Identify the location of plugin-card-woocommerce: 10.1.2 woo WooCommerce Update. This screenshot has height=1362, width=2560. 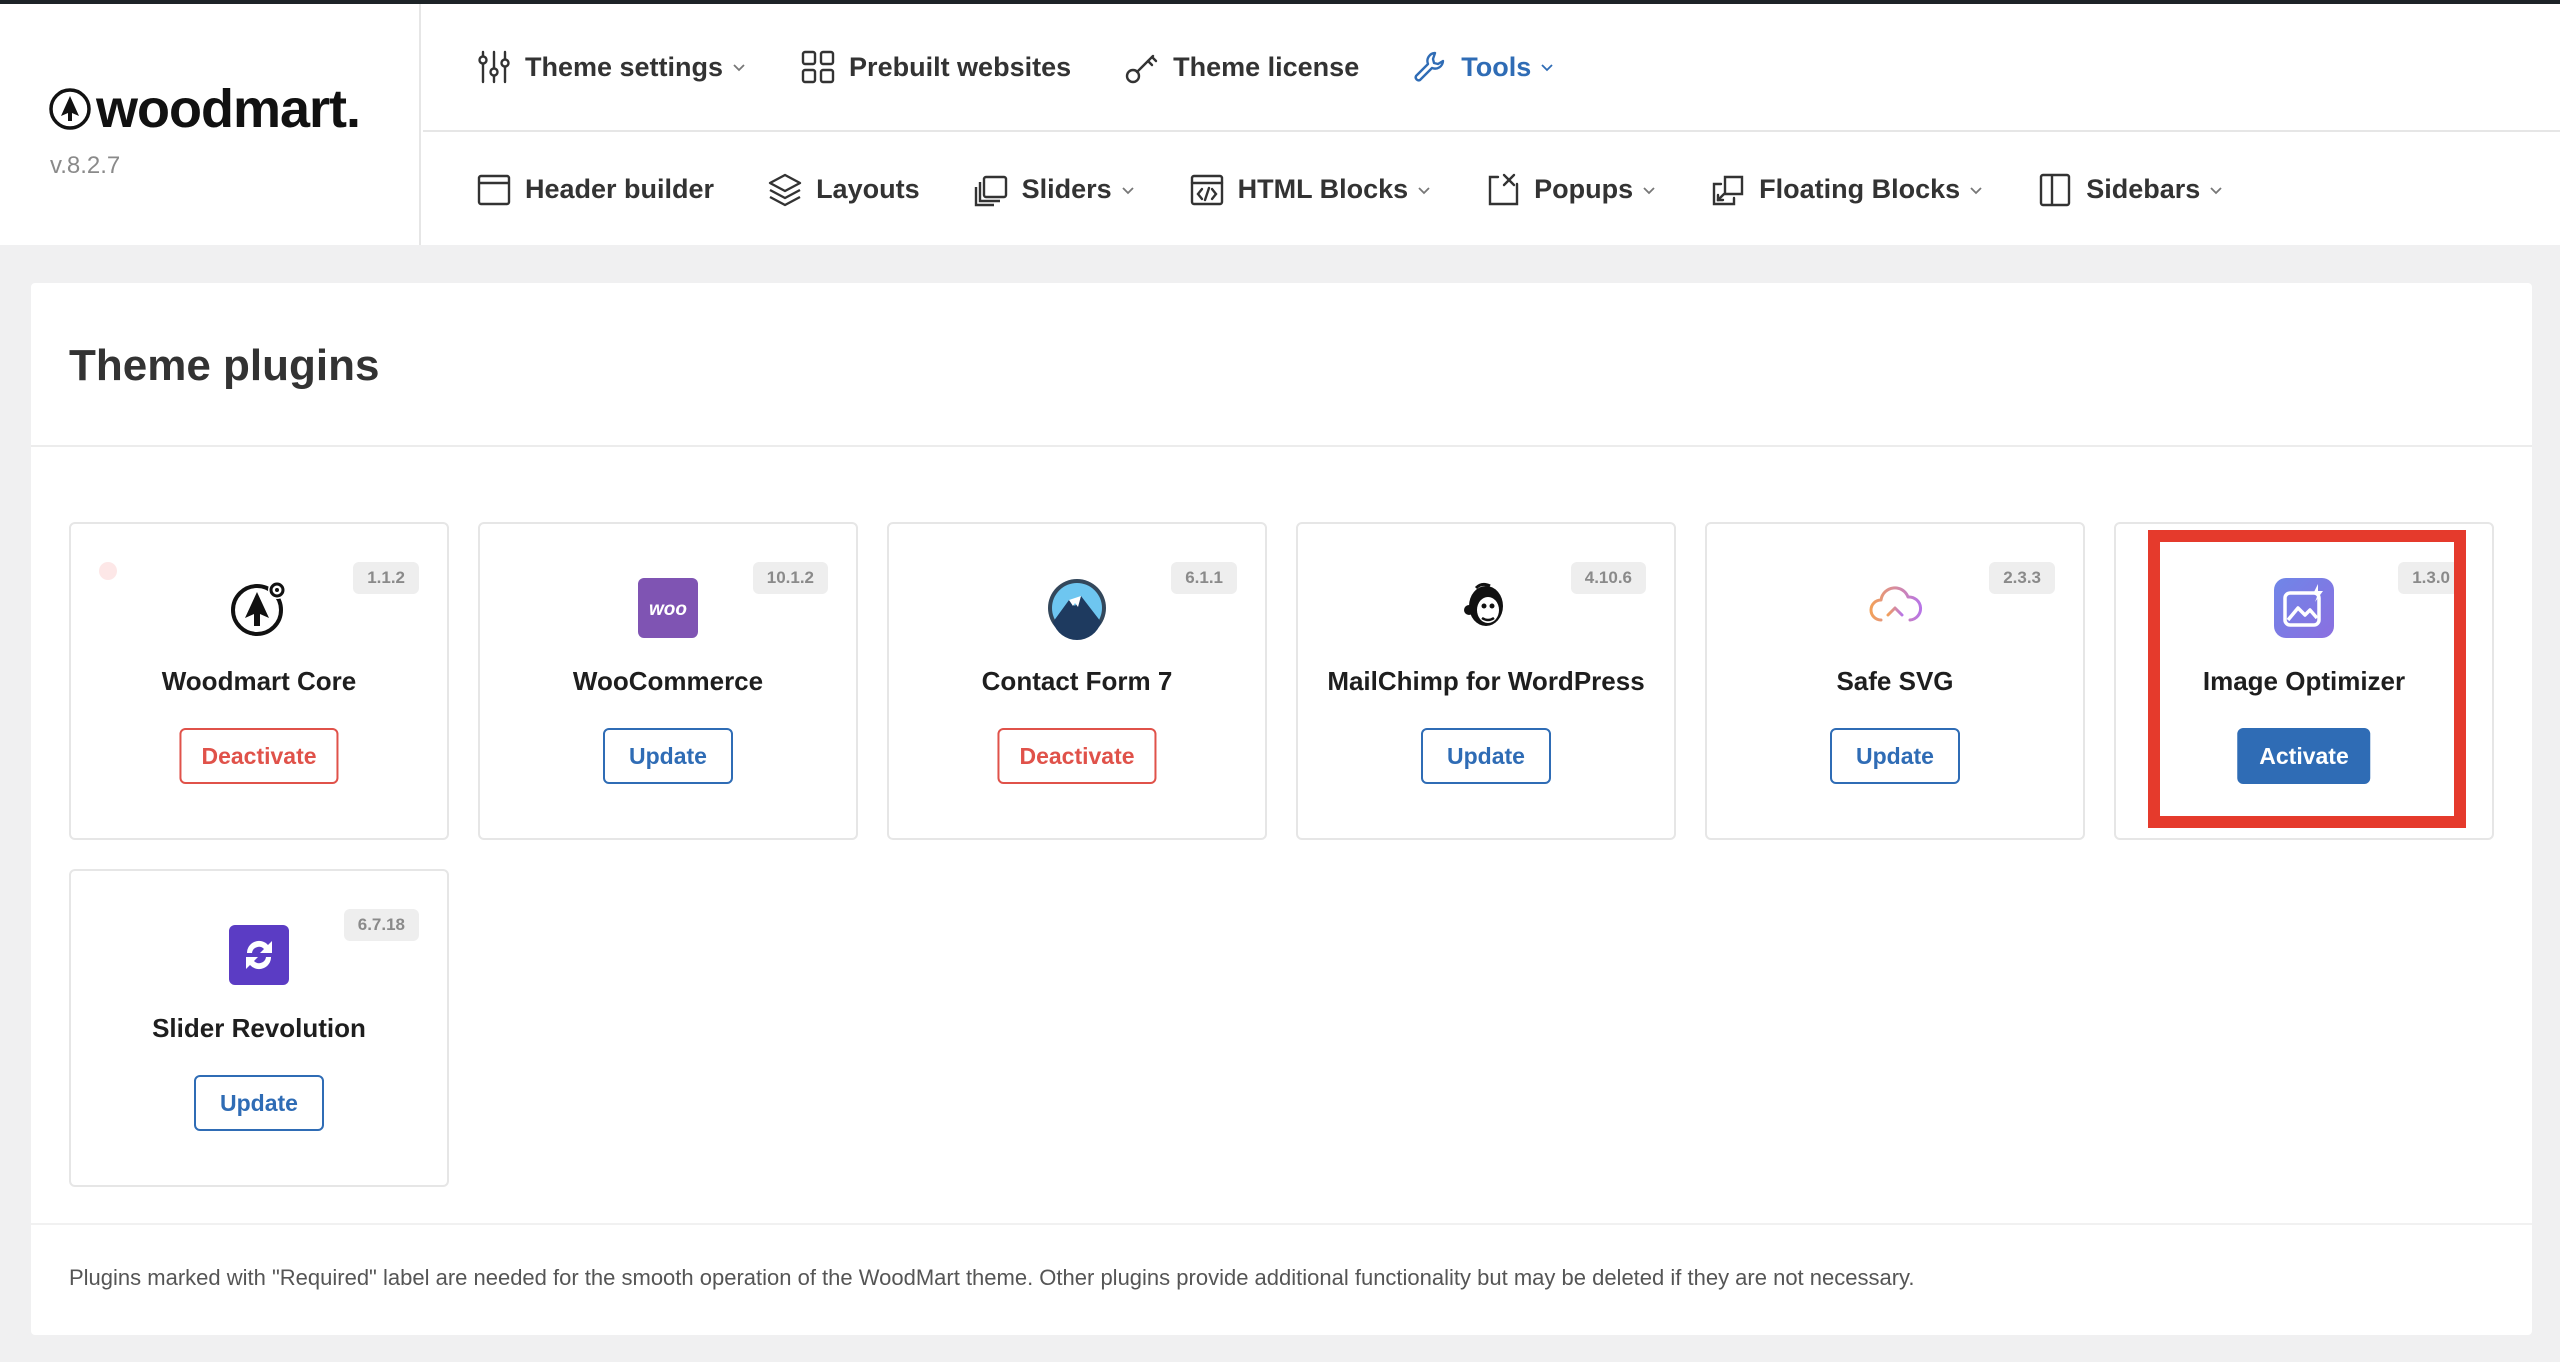
(668, 681).